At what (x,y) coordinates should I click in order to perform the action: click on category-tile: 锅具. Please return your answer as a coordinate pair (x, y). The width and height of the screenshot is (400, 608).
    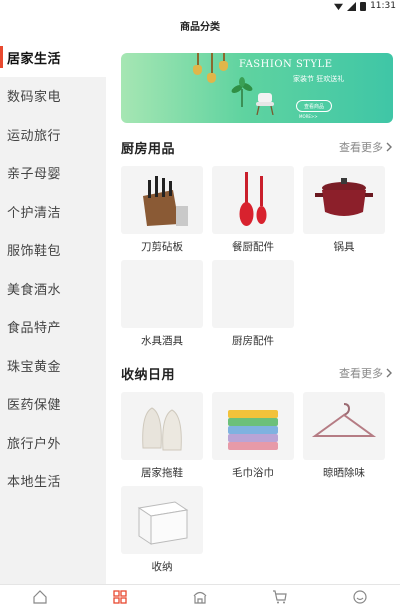
    Looking at the image, I should click on (344, 210).